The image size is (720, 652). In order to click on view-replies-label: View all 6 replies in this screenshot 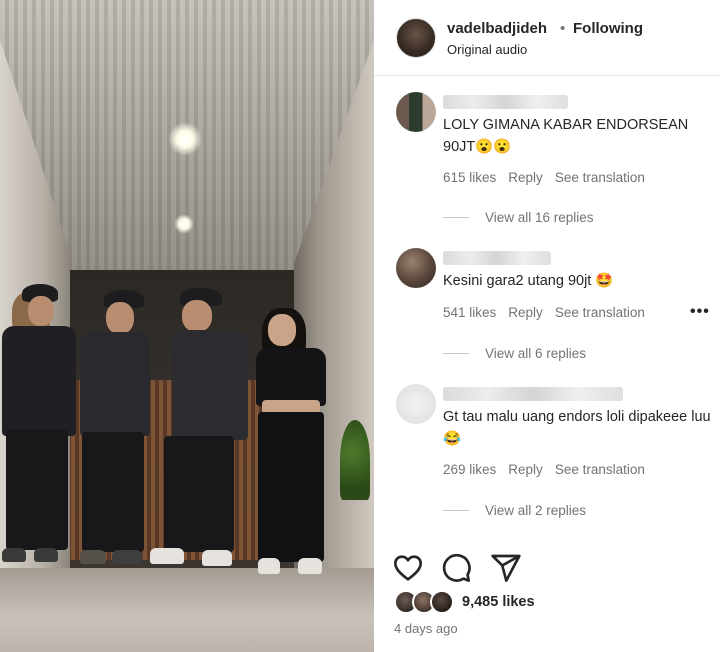, I will do `click(536, 353)`.